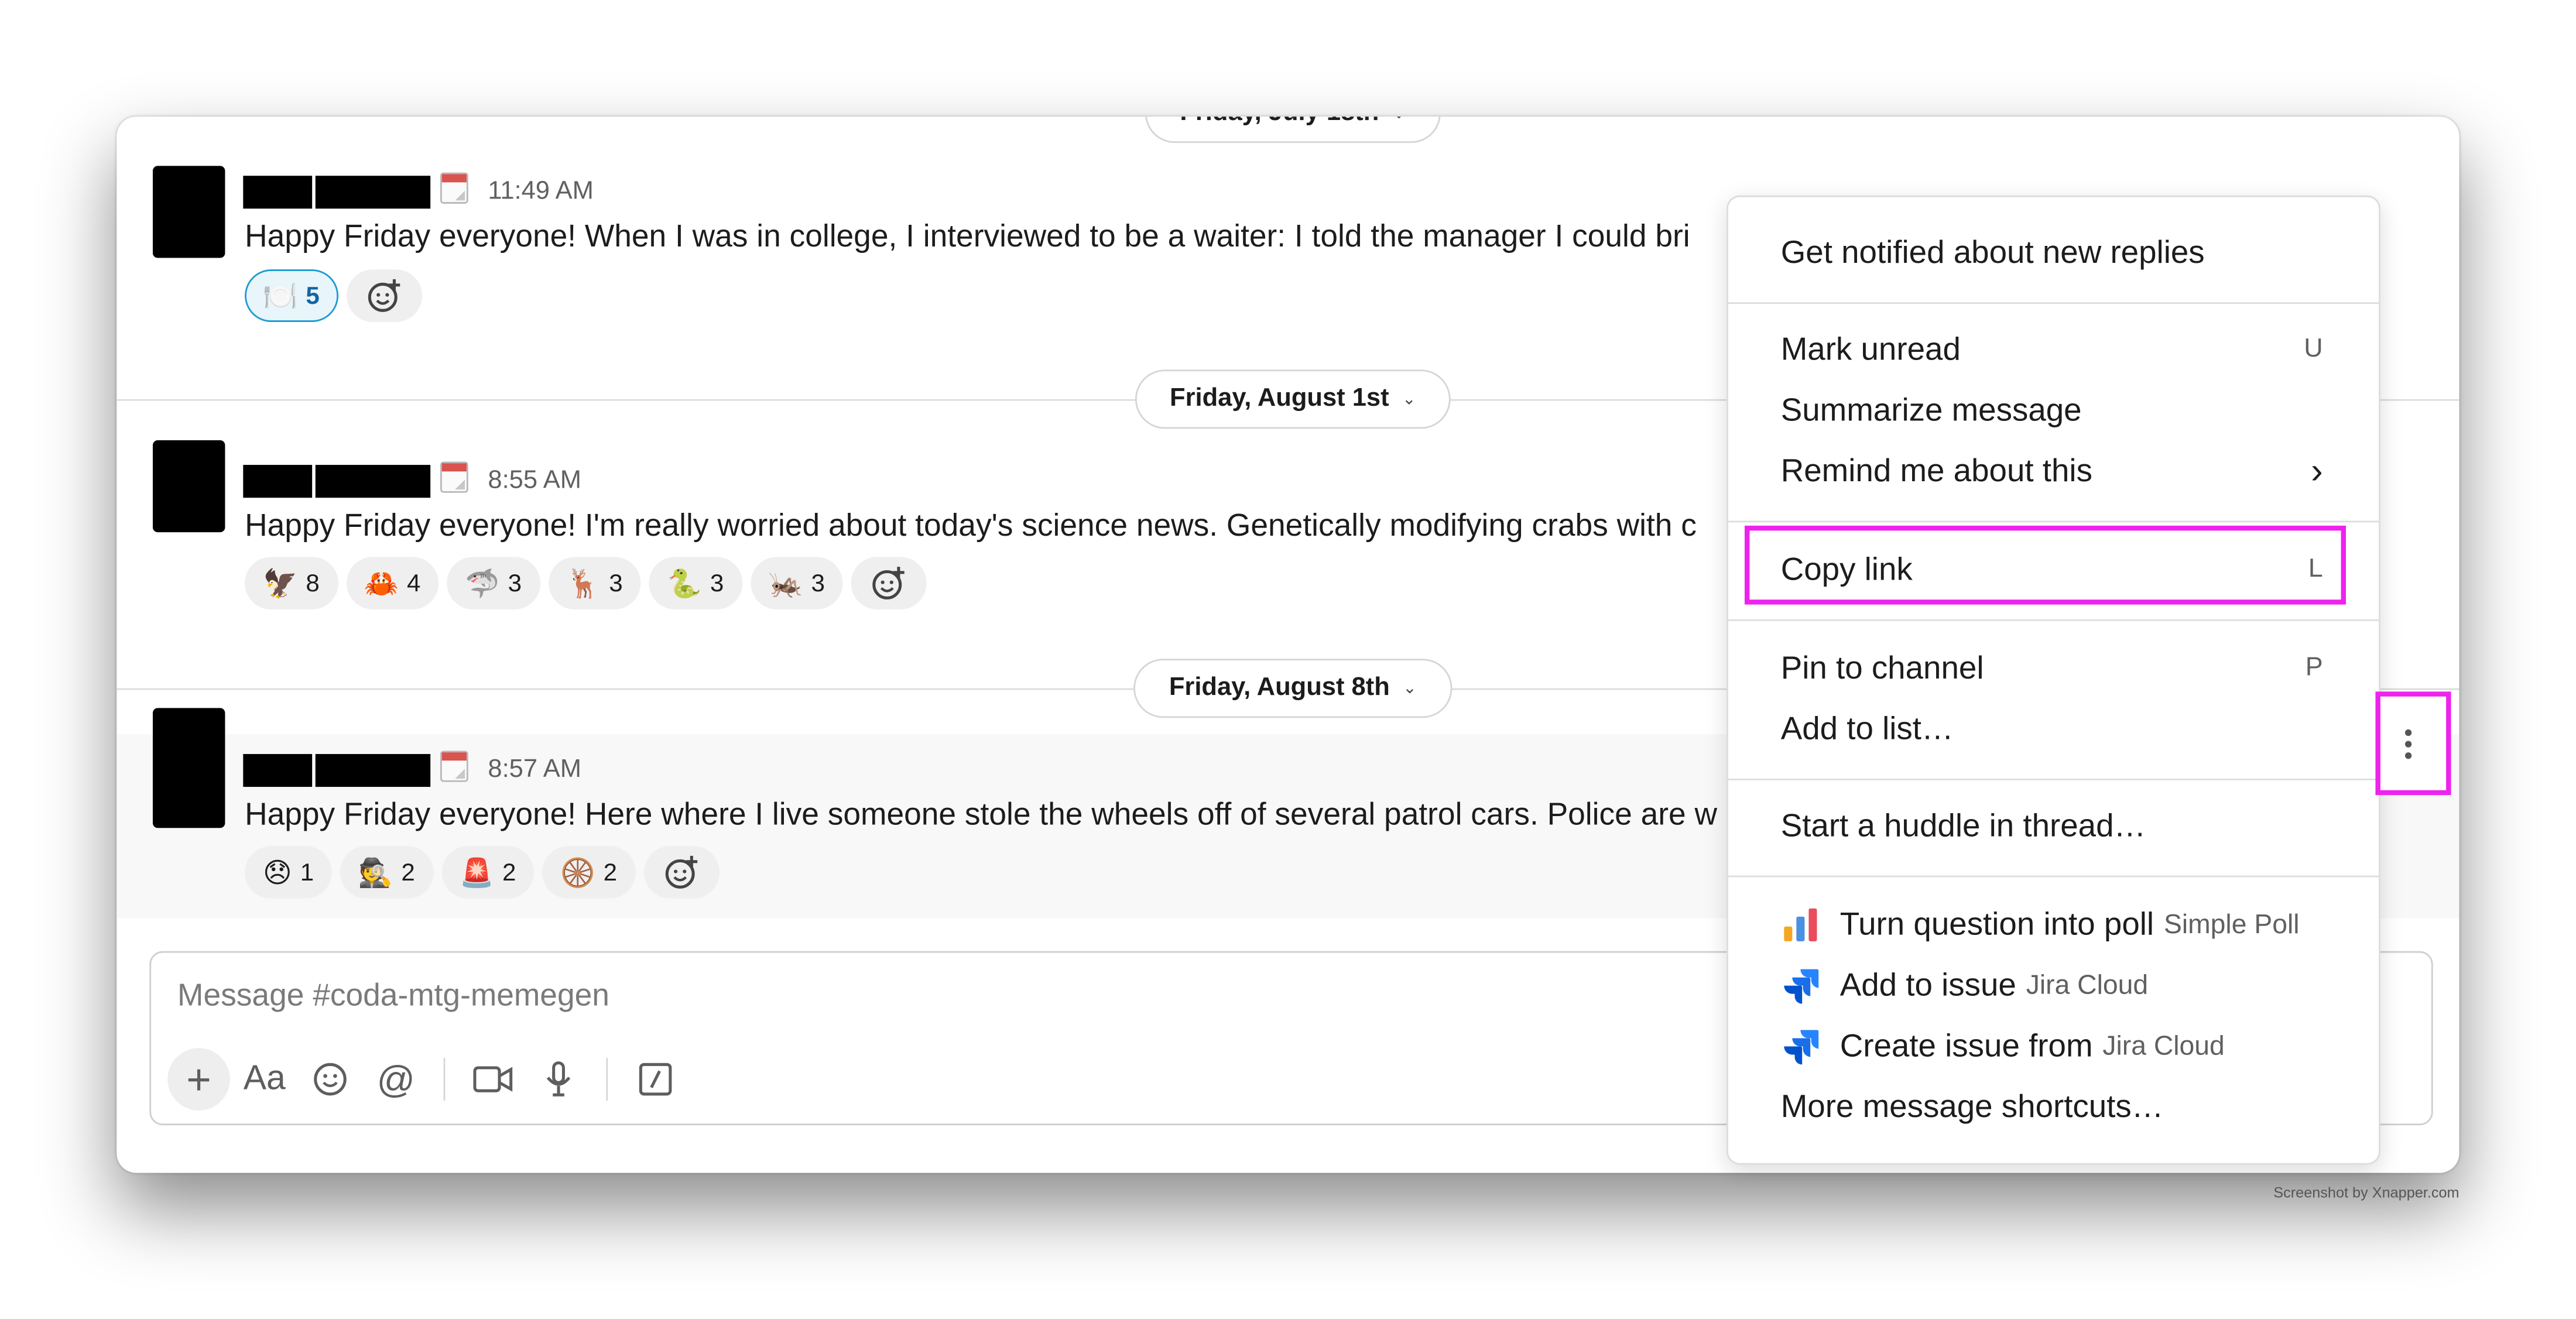  I want to click on menu-item-label: Turn question into poll, so click(1996, 924).